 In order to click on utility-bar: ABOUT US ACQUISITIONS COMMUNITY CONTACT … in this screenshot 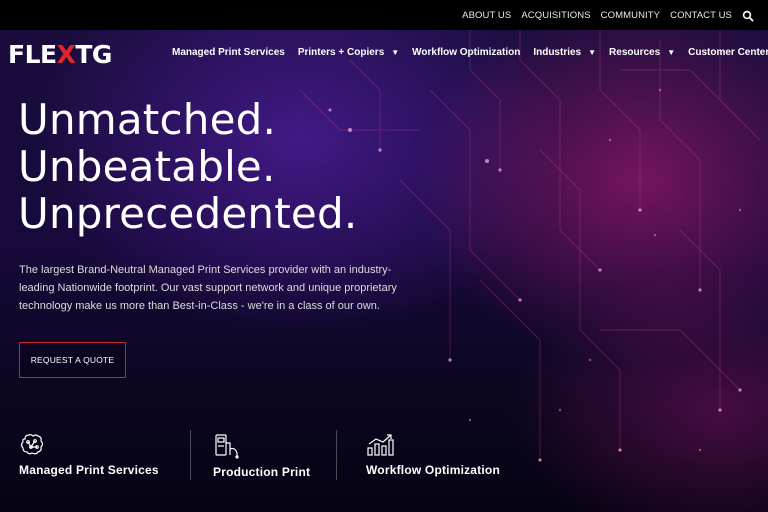, I will do `click(384, 15)`.